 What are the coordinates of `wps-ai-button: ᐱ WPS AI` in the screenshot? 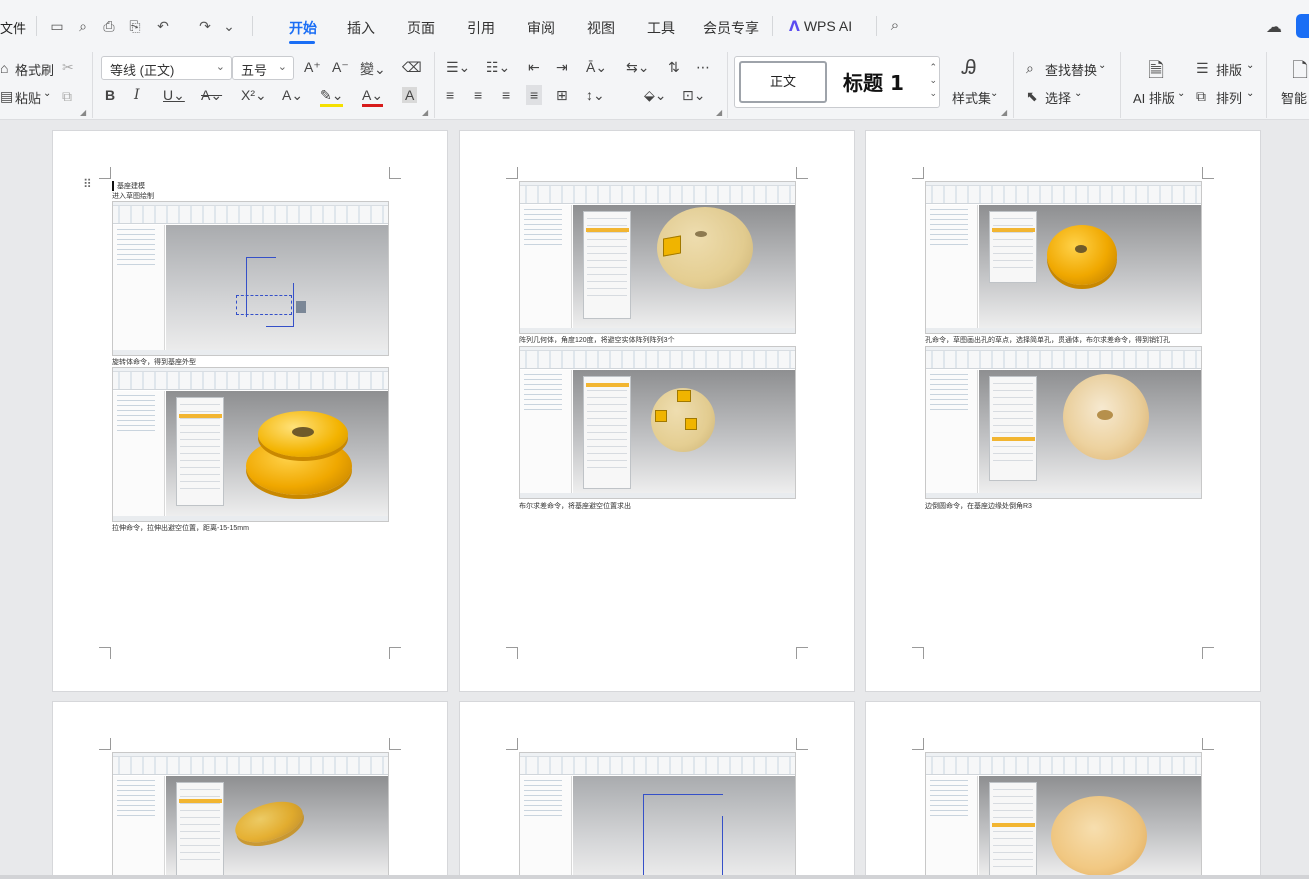 It's located at (820, 26).